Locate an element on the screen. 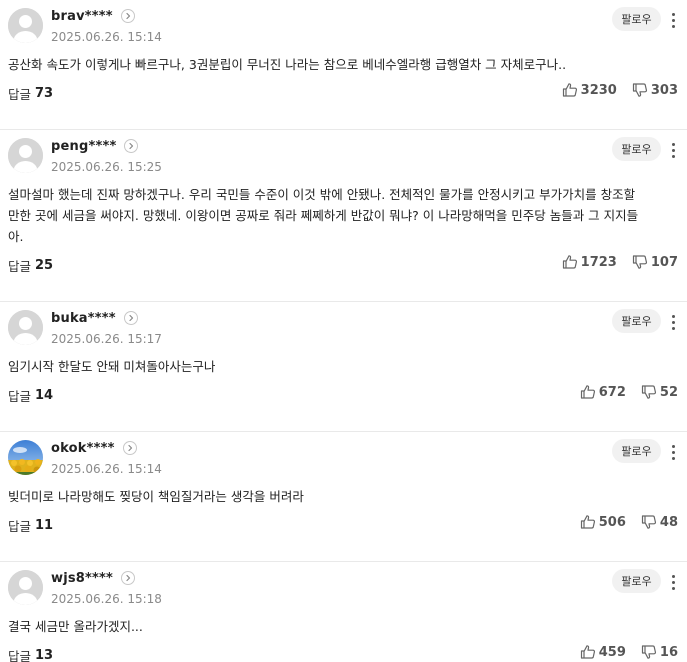 The image size is (687, 662). reply-count: 11 is located at coordinates (44, 525).